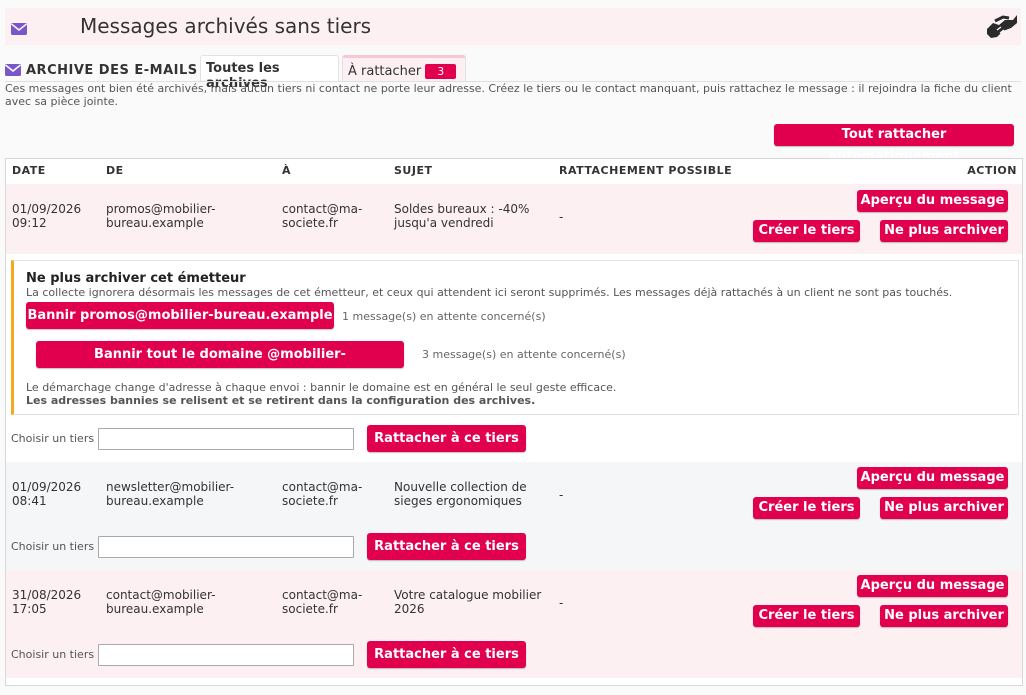 This screenshot has height=695, width=1026. What do you see at coordinates (269, 73) in the screenshot?
I see `tab-all-archives: Toutes les archives` at bounding box center [269, 73].